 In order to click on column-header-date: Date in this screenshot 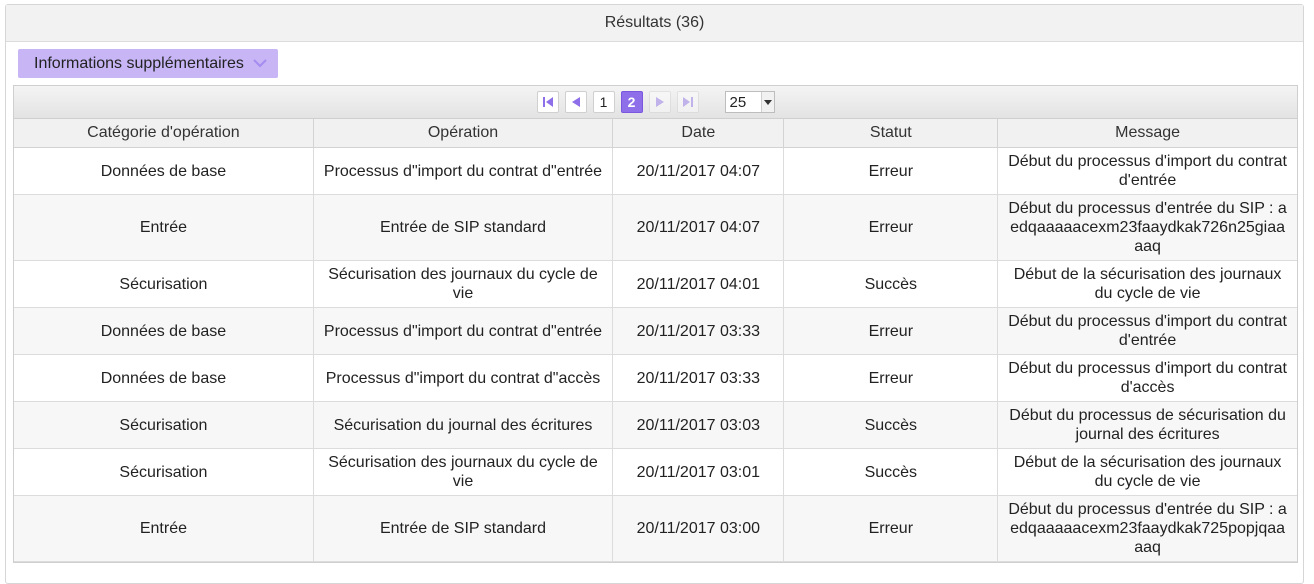, I will do `click(698, 133)`.